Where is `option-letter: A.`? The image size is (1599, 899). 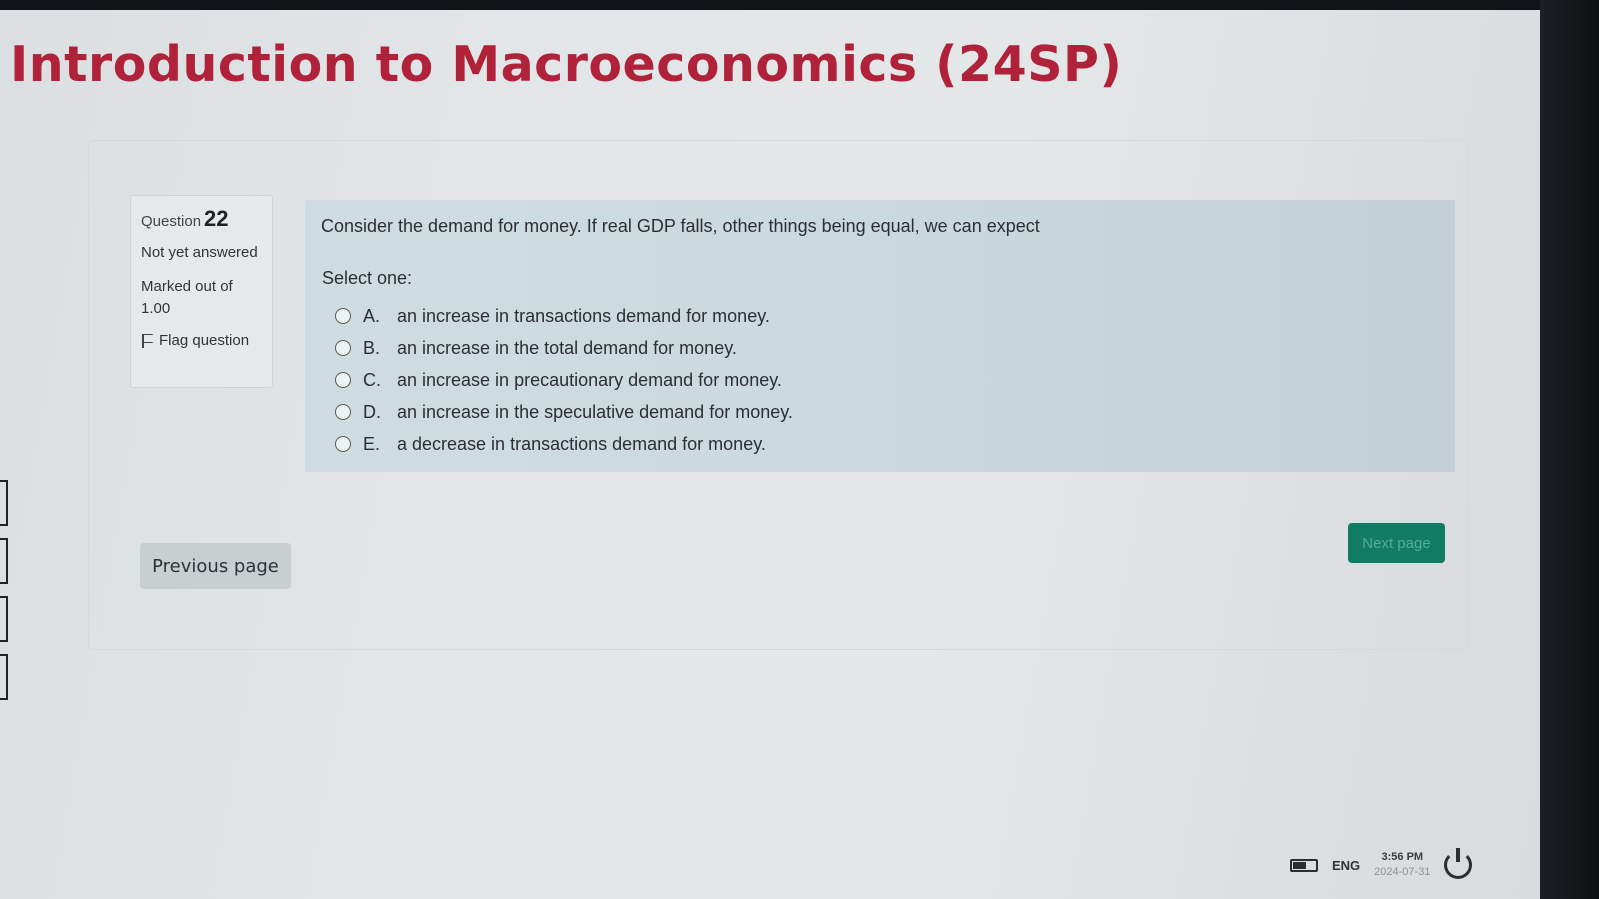
option-letter: A. is located at coordinates (372, 315).